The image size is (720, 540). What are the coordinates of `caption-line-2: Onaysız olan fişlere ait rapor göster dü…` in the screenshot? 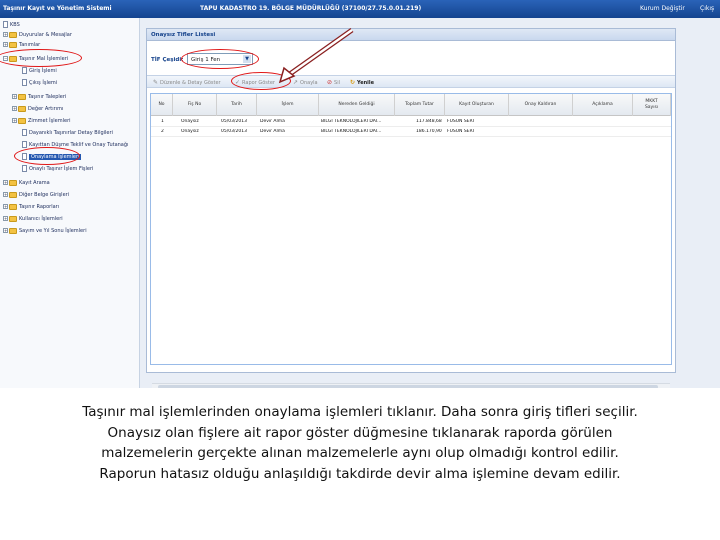 It's located at (360, 432).